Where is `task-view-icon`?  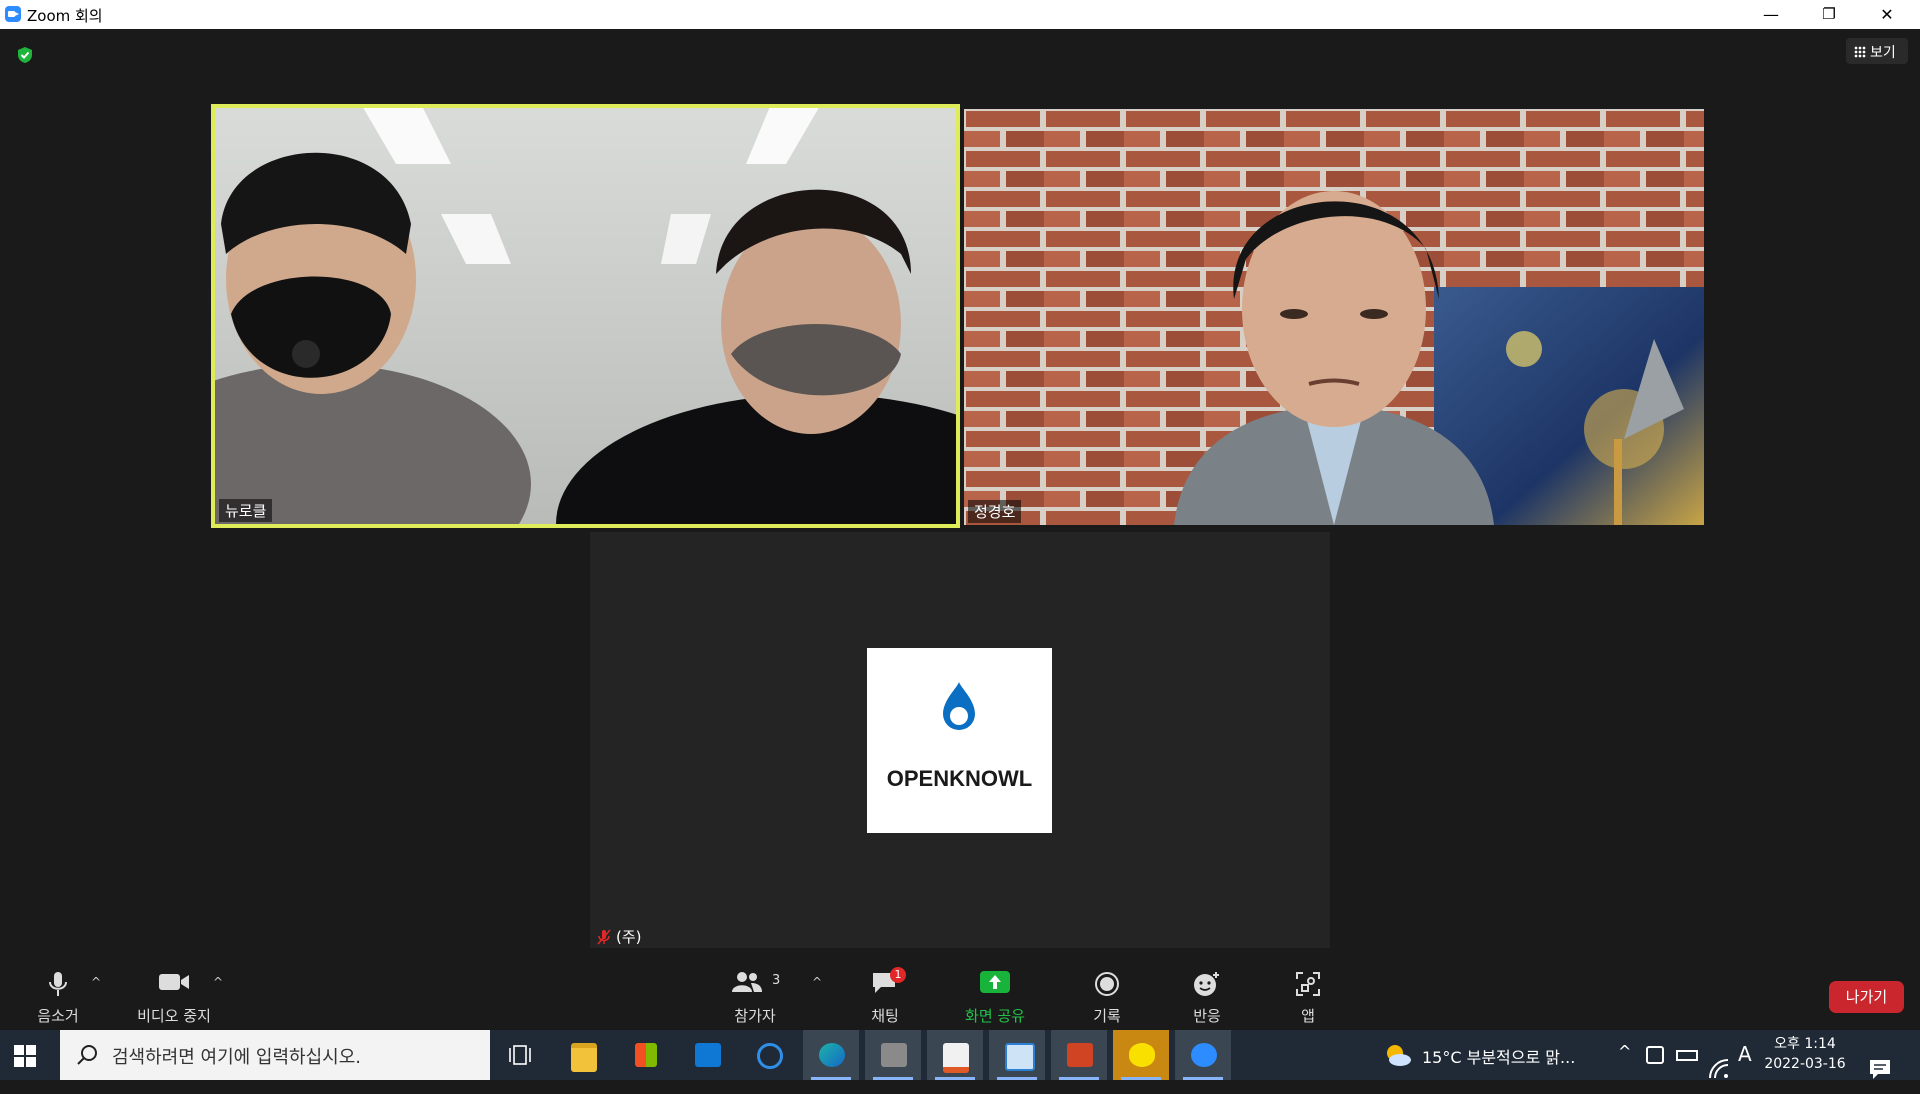 task-view-icon is located at coordinates (520, 1055).